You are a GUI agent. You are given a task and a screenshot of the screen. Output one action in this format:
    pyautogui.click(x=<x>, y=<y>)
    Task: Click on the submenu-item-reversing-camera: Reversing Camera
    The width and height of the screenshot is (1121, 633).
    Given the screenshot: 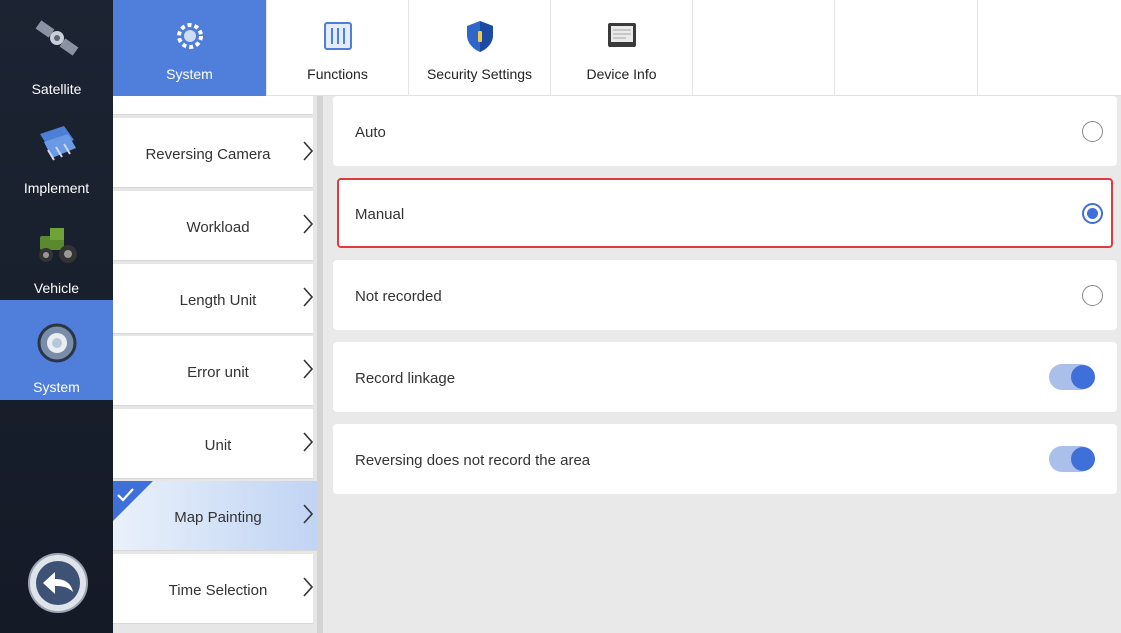 What is the action you would take?
    pyautogui.click(x=213, y=153)
    